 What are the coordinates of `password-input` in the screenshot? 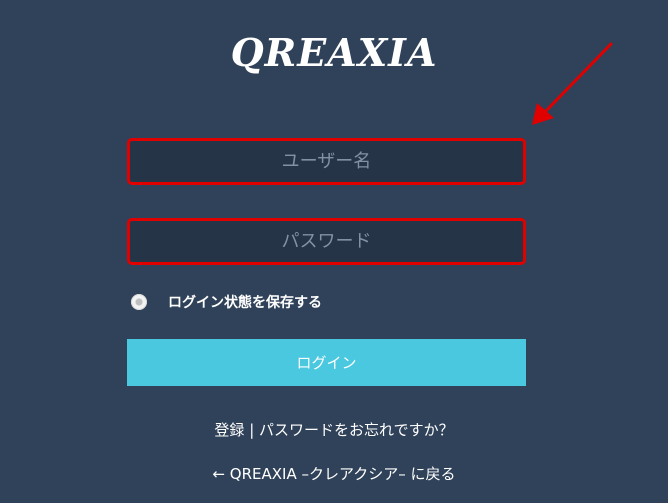 It's located at (326, 241).